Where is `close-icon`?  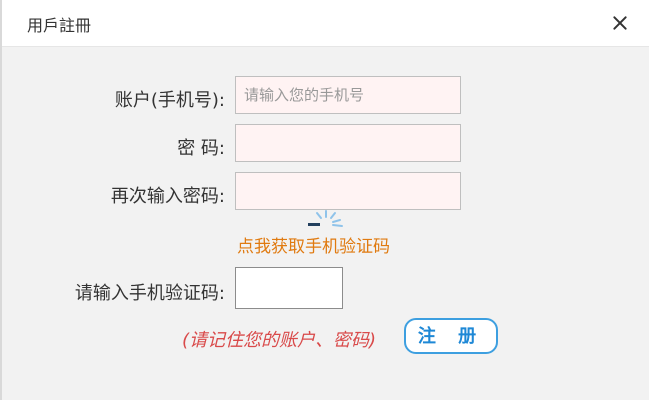 close-icon is located at coordinates (620, 23).